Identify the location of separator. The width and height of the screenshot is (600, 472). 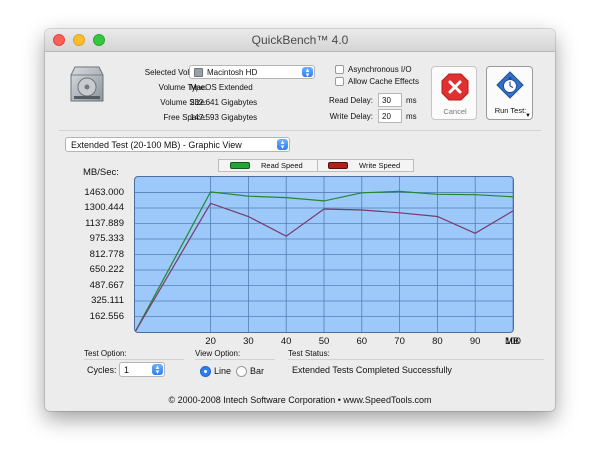
(300, 130).